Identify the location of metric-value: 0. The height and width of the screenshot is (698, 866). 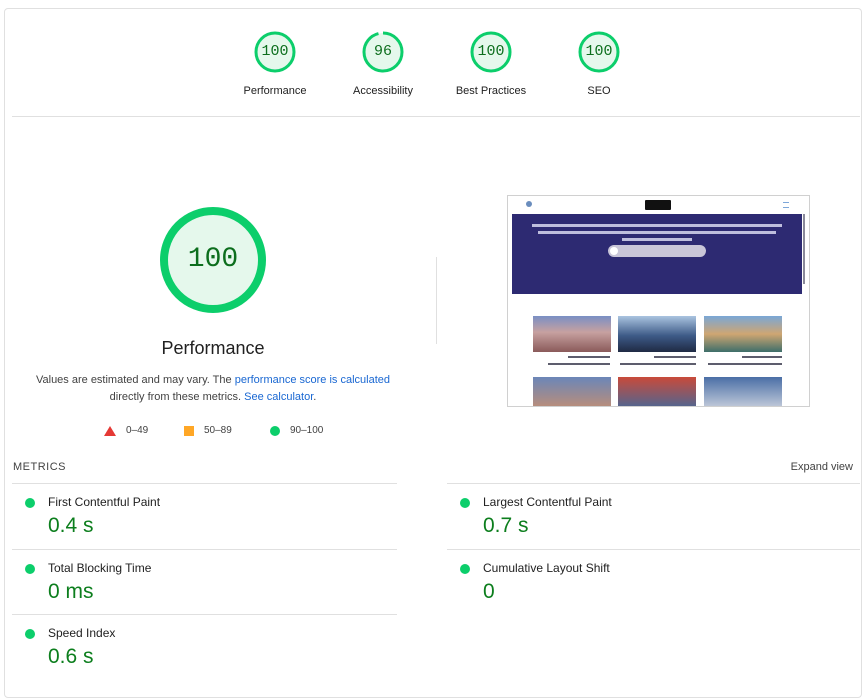
(489, 591).